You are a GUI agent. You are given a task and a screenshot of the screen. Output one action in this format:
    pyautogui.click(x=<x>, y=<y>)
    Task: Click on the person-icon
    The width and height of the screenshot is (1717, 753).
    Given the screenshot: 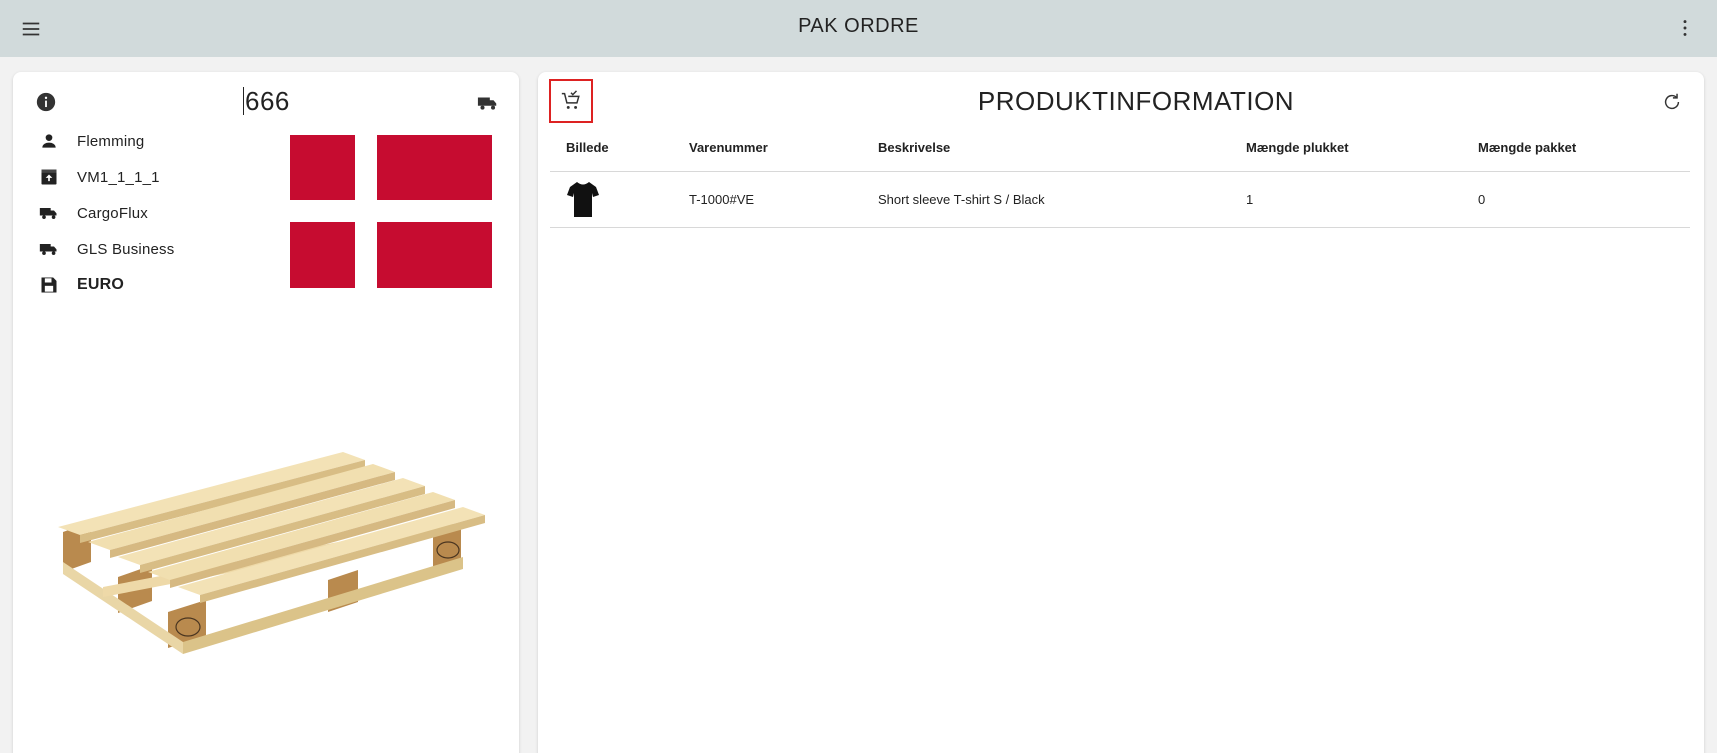 What is the action you would take?
    pyautogui.click(x=49, y=141)
    